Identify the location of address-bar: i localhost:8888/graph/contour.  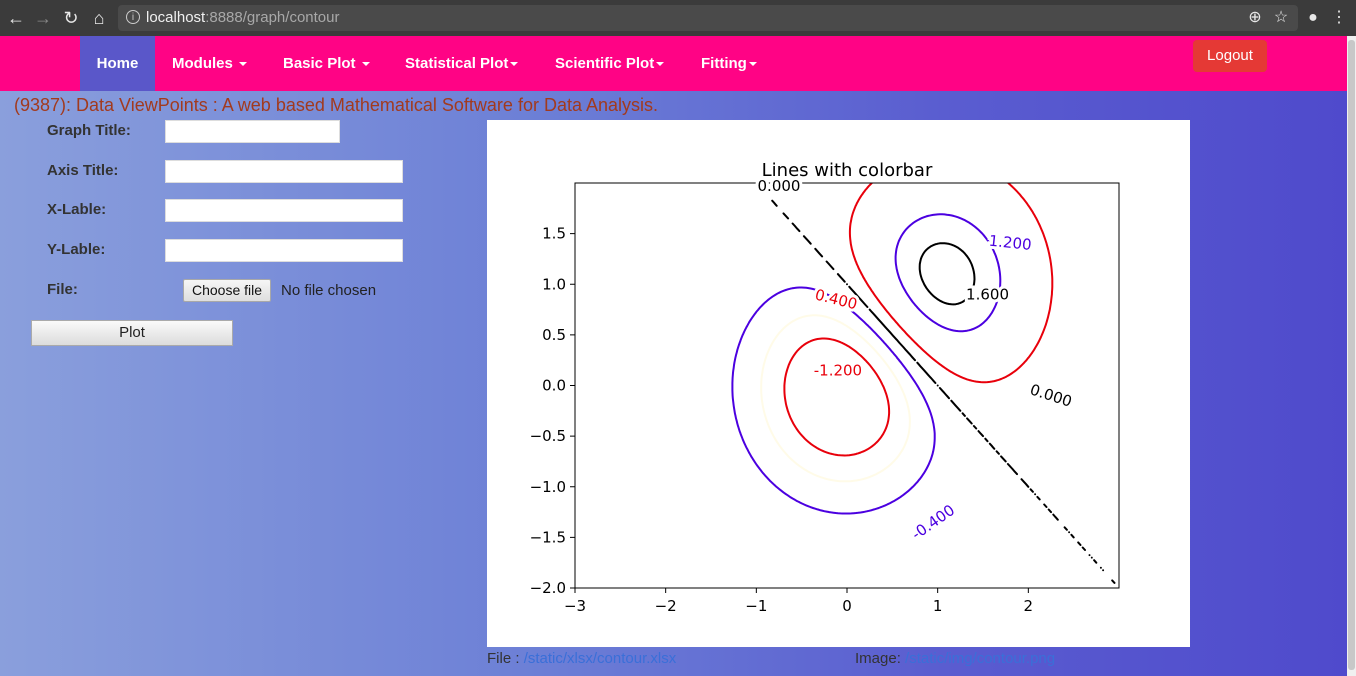
(708, 18).